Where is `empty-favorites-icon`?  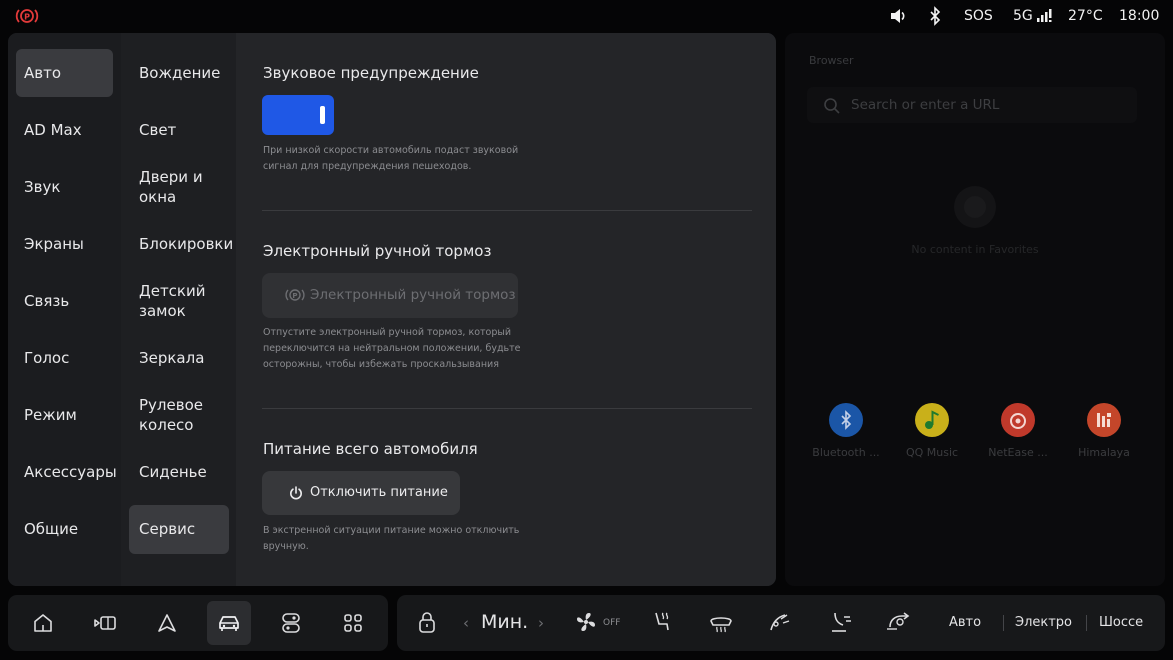
empty-favorites-icon is located at coordinates (975, 207).